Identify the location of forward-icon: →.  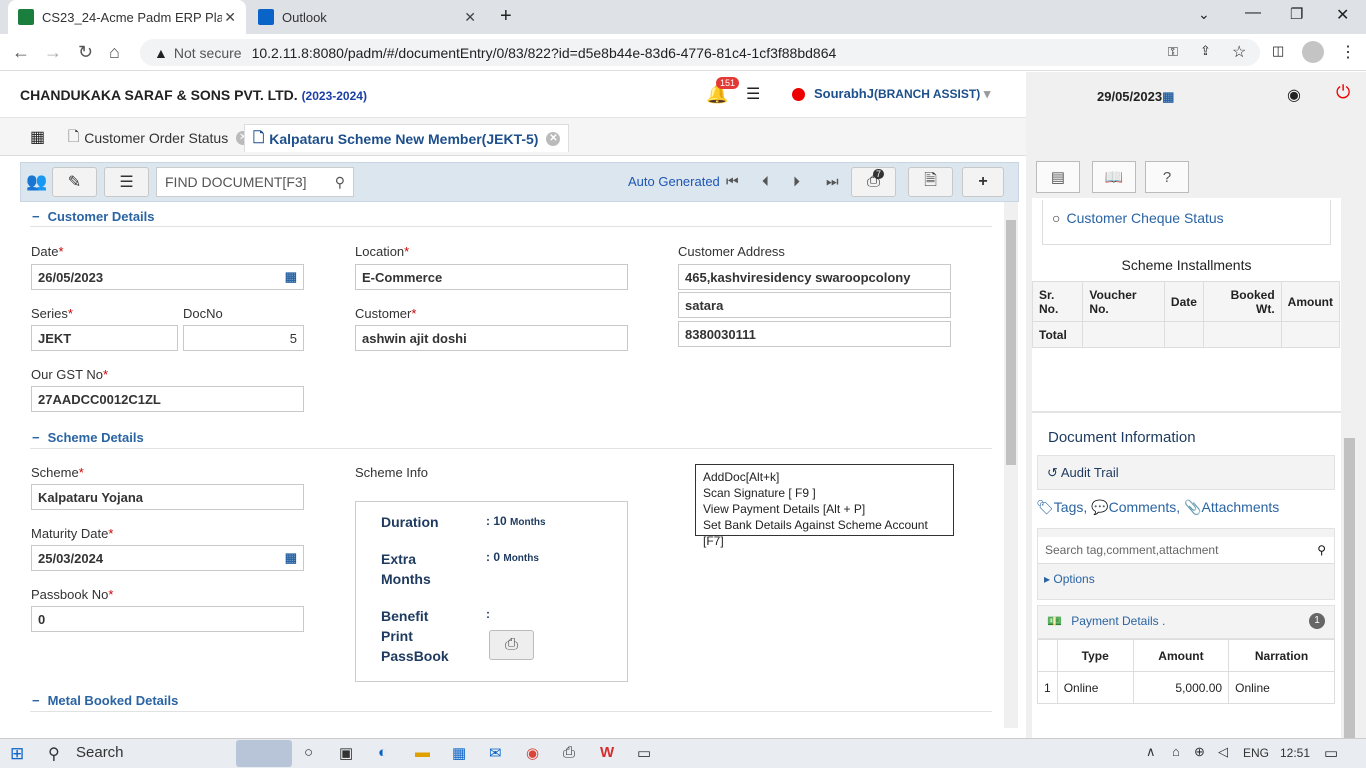
(53, 52).